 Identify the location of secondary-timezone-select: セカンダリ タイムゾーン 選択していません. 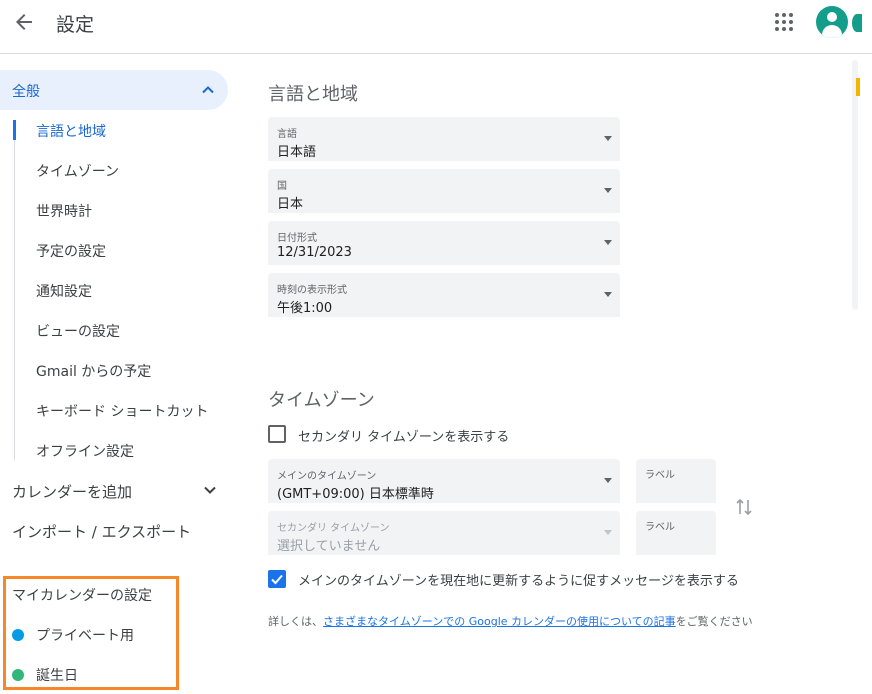
(444, 533).